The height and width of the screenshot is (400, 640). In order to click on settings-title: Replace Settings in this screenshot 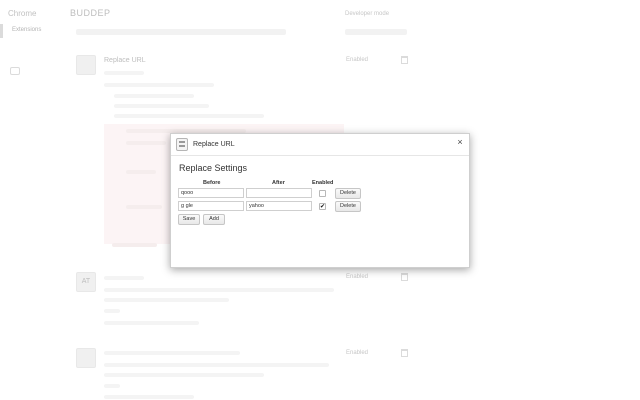, I will do `click(213, 168)`.